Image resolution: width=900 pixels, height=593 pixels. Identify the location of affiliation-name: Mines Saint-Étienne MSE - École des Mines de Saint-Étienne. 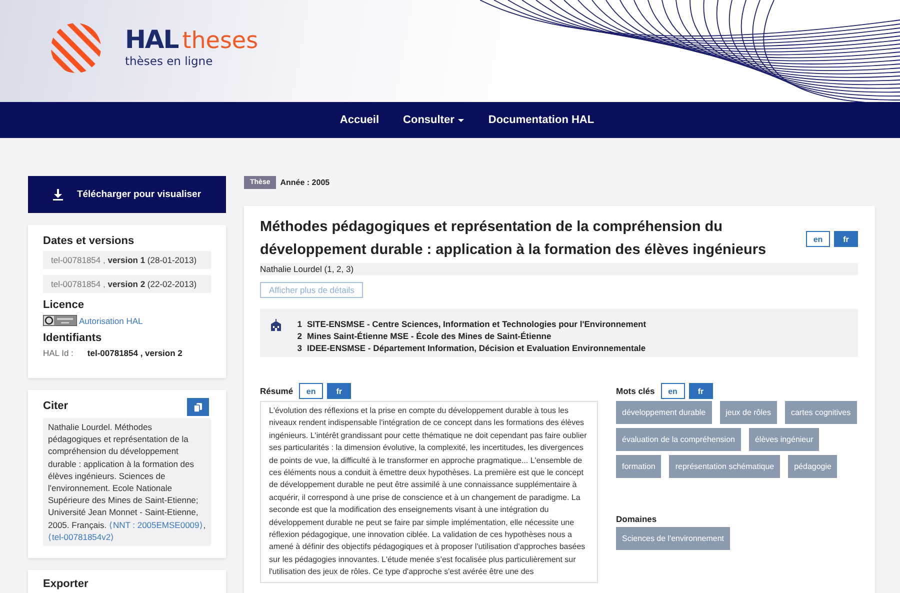
(429, 336).